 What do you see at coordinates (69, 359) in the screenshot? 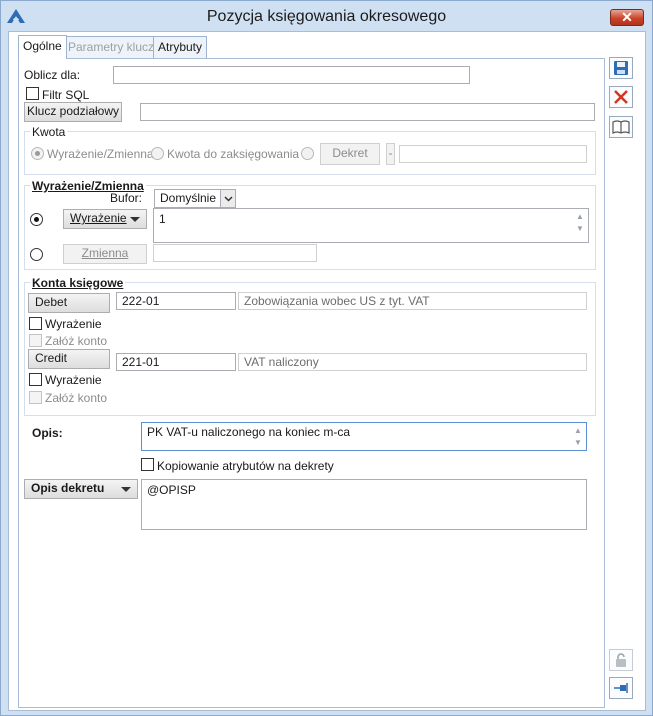
I see `credit-button: Credit` at bounding box center [69, 359].